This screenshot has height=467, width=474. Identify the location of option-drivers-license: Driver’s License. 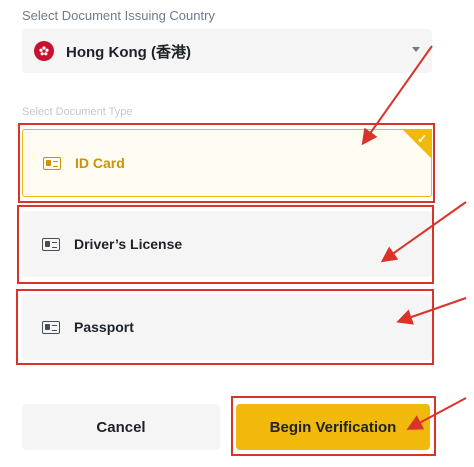
(227, 244).